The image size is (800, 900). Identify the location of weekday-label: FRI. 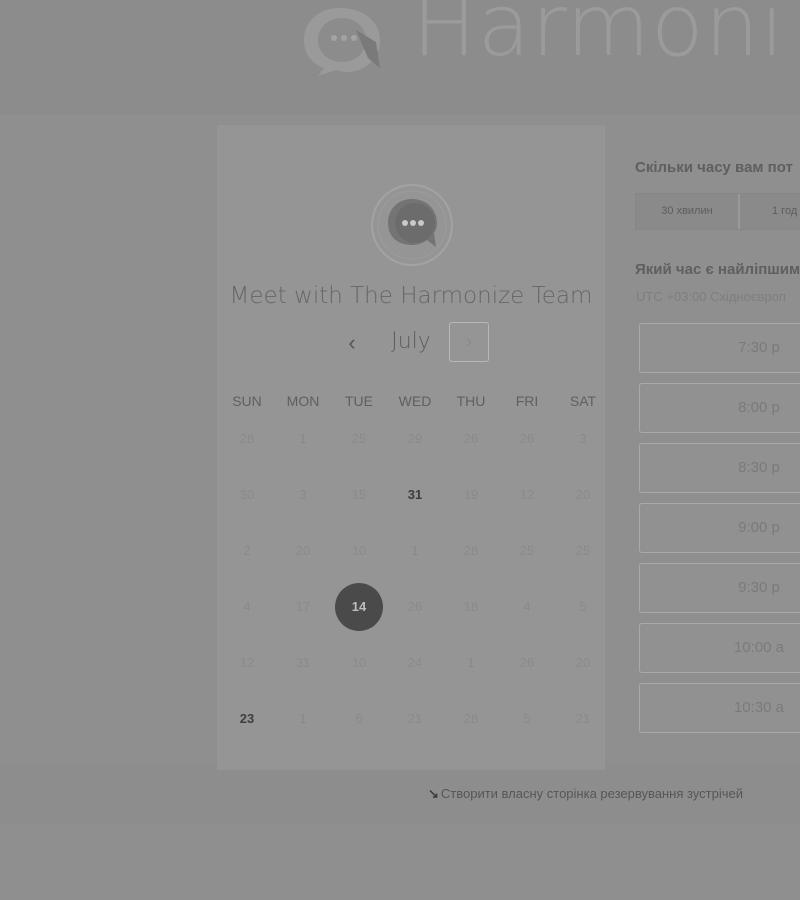
(527, 401).